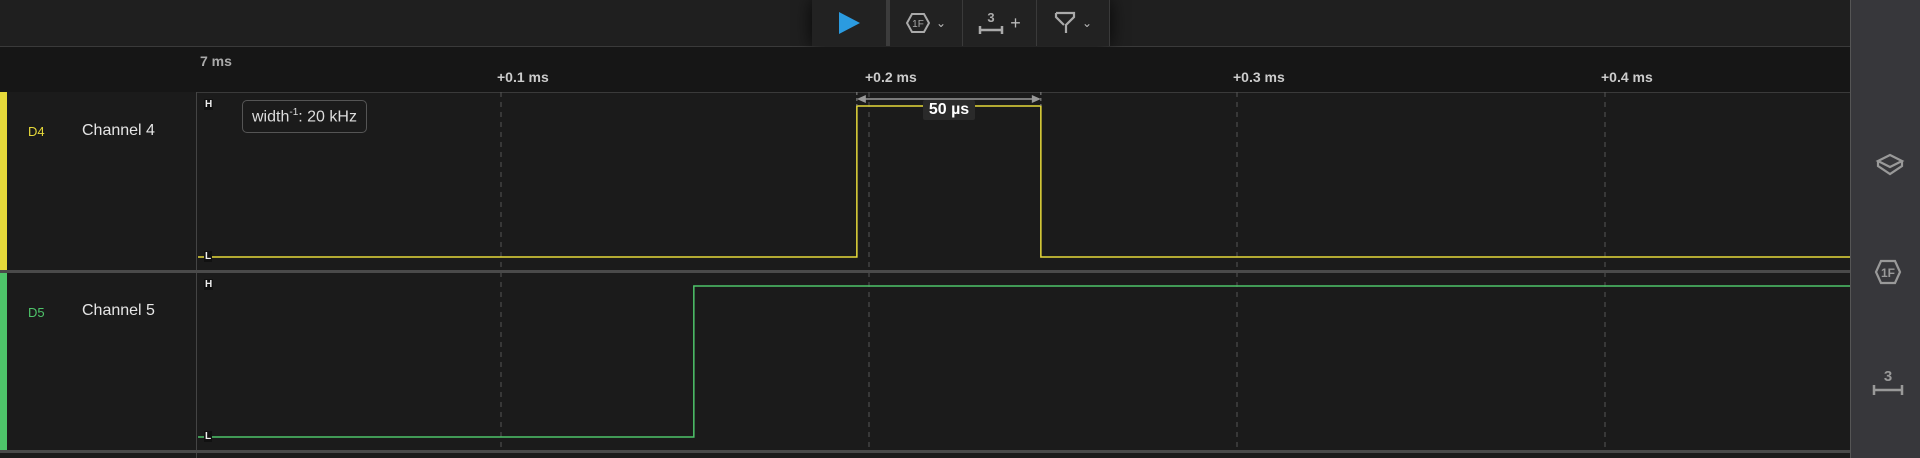  Describe the element at coordinates (209, 284) in the screenshot. I see `channel-5-high-label: H` at that location.